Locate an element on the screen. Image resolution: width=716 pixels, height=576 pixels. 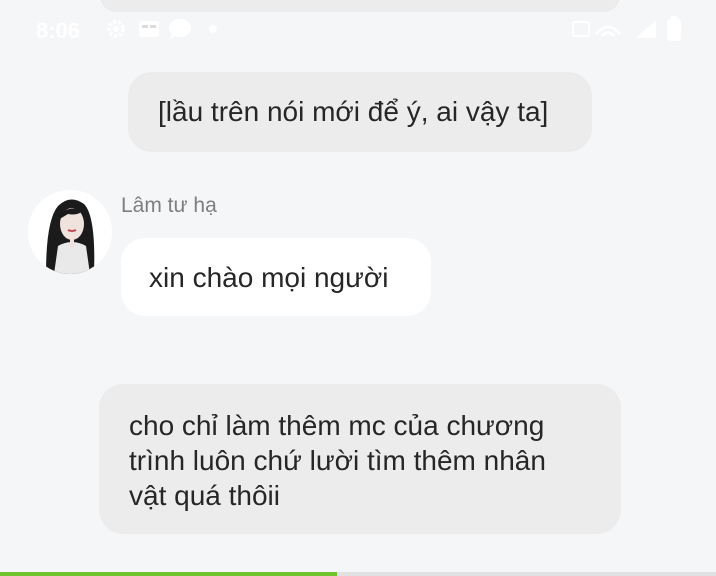
volte-wifi-icon is located at coordinates (598, 29).